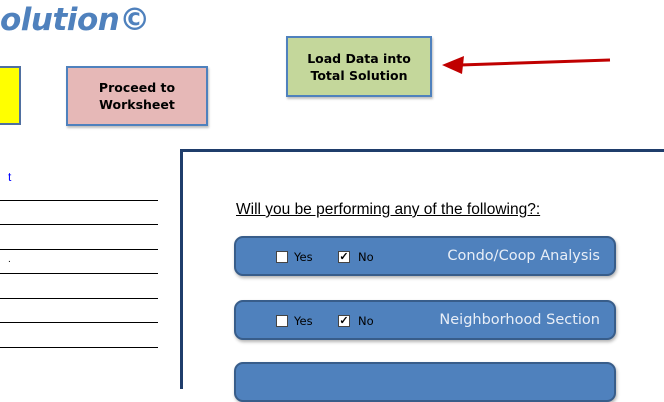  I want to click on load-button-label: Load Data into Total Solution, so click(359, 67).